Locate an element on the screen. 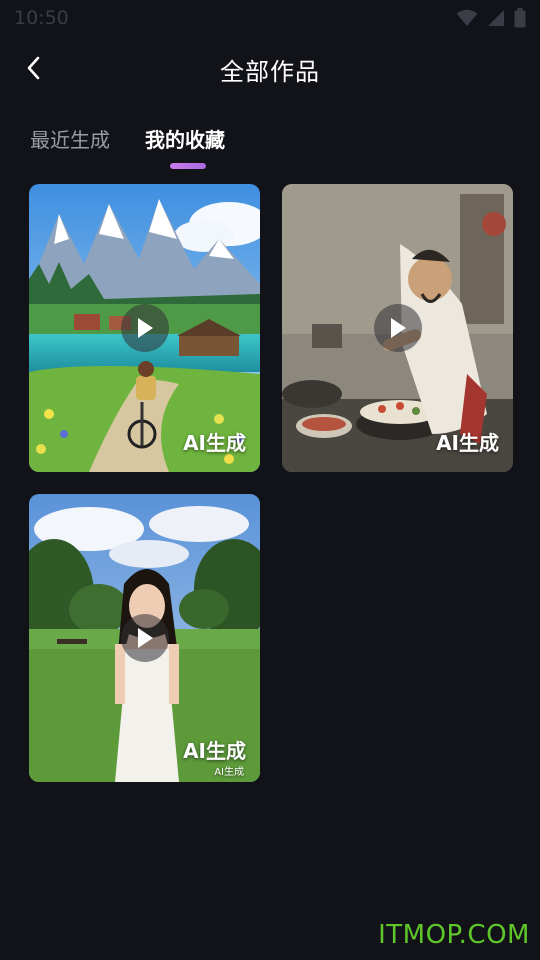  wifi-icon is located at coordinates (467, 17).